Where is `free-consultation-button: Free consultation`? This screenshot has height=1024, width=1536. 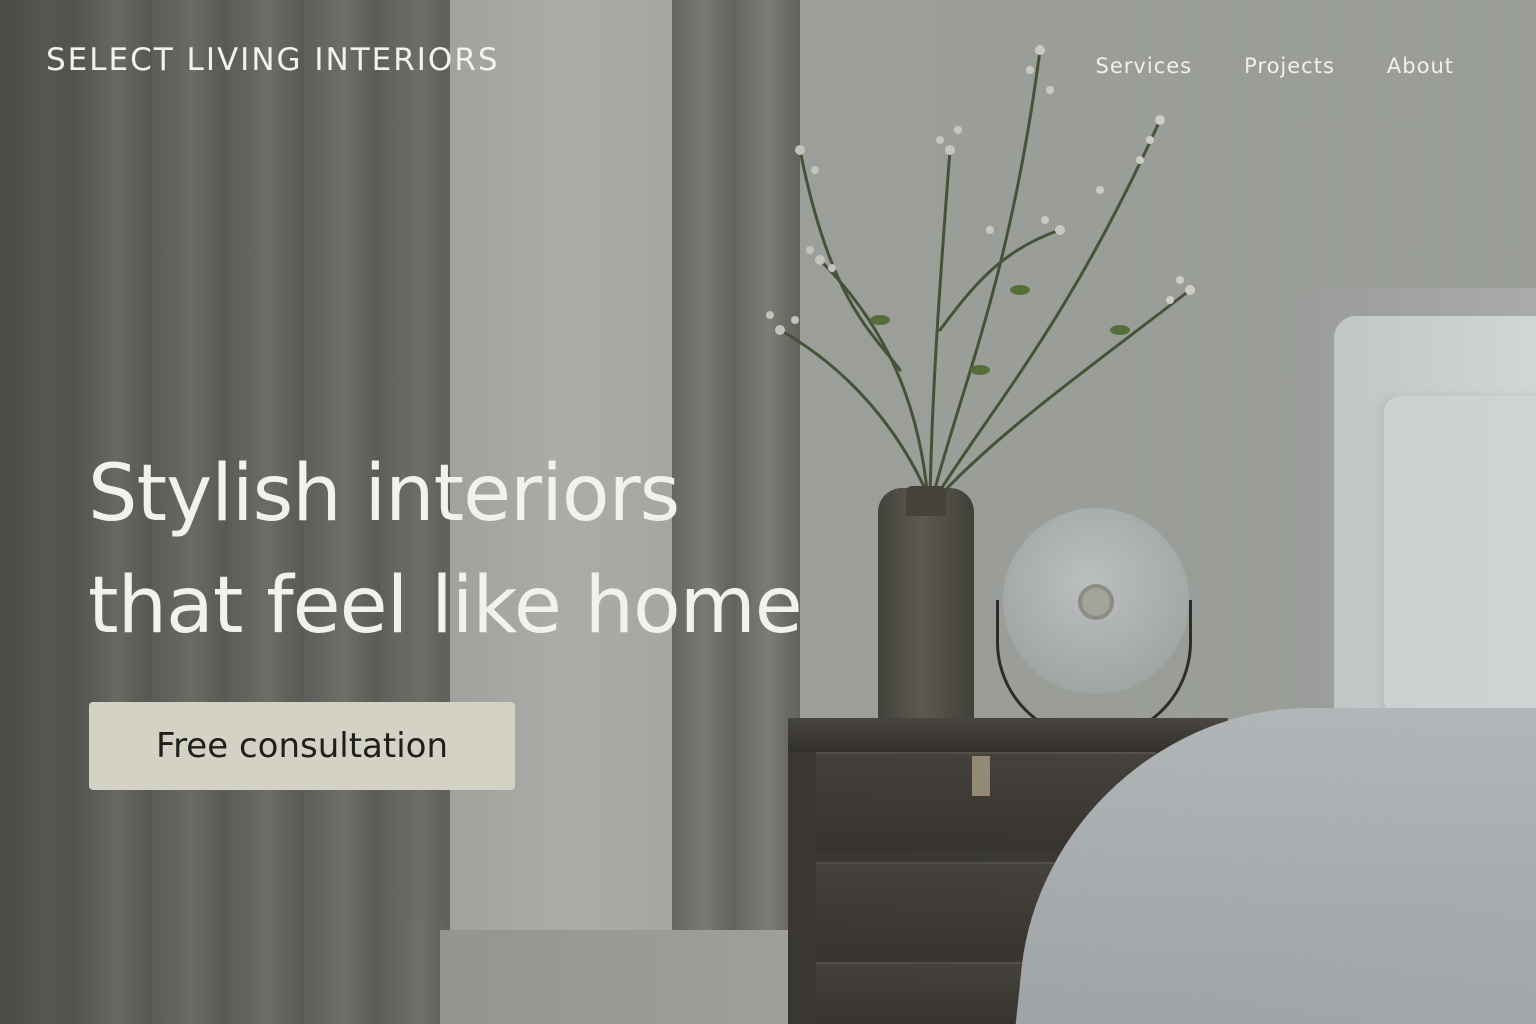 free-consultation-button: Free consultation is located at coordinates (302, 746).